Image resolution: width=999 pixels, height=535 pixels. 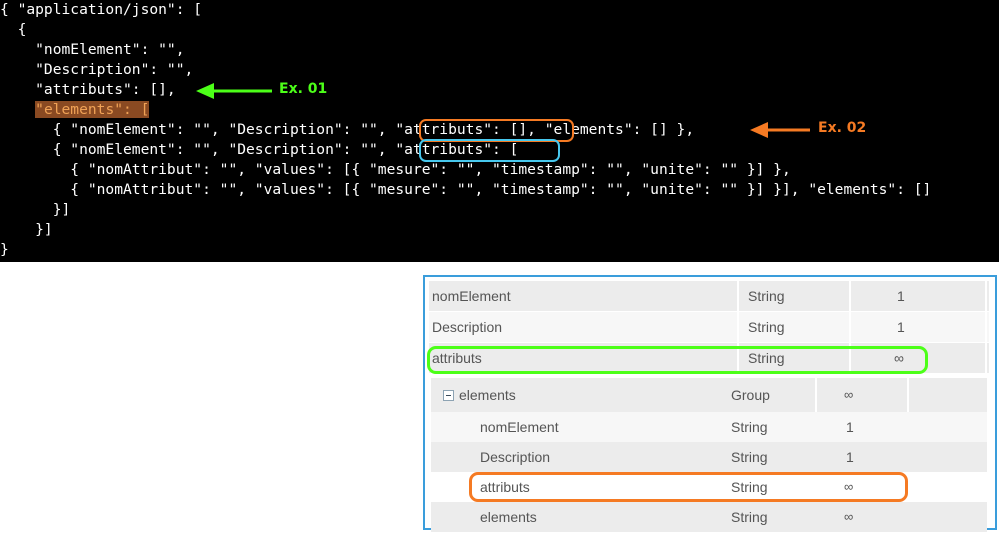 What do you see at coordinates (101, 9) in the screenshot?
I see `code-line-1: { "application/json": [` at bounding box center [101, 9].